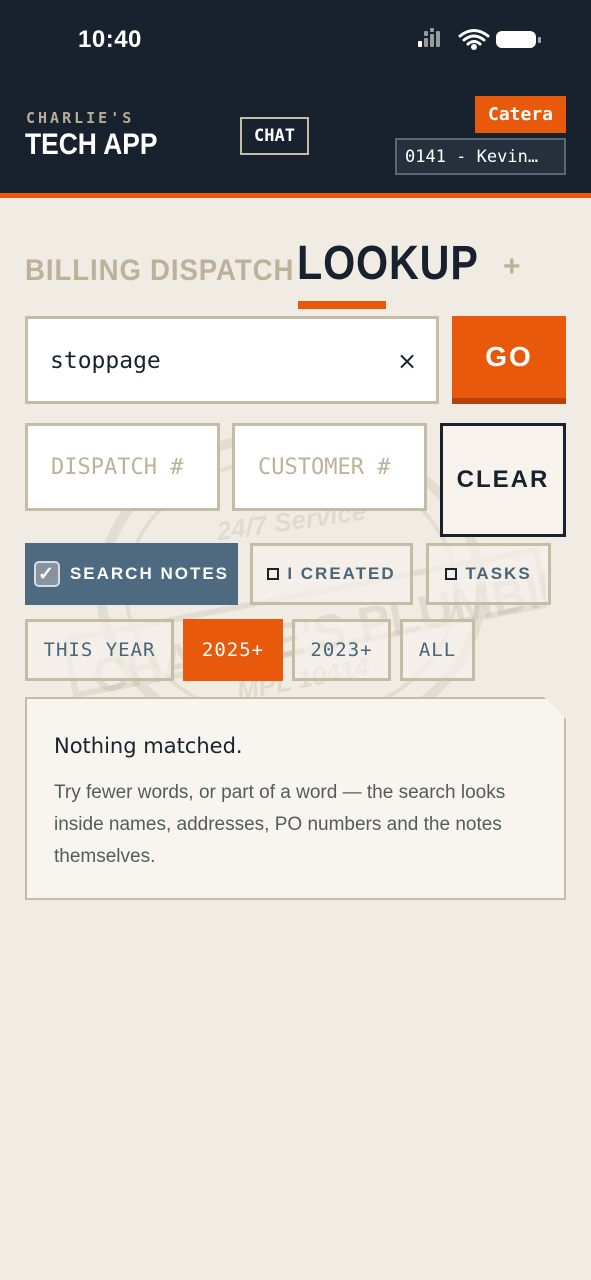 The image size is (591, 1280). What do you see at coordinates (341, 573) in the screenshot?
I see `i-created-label: I CREATED` at bounding box center [341, 573].